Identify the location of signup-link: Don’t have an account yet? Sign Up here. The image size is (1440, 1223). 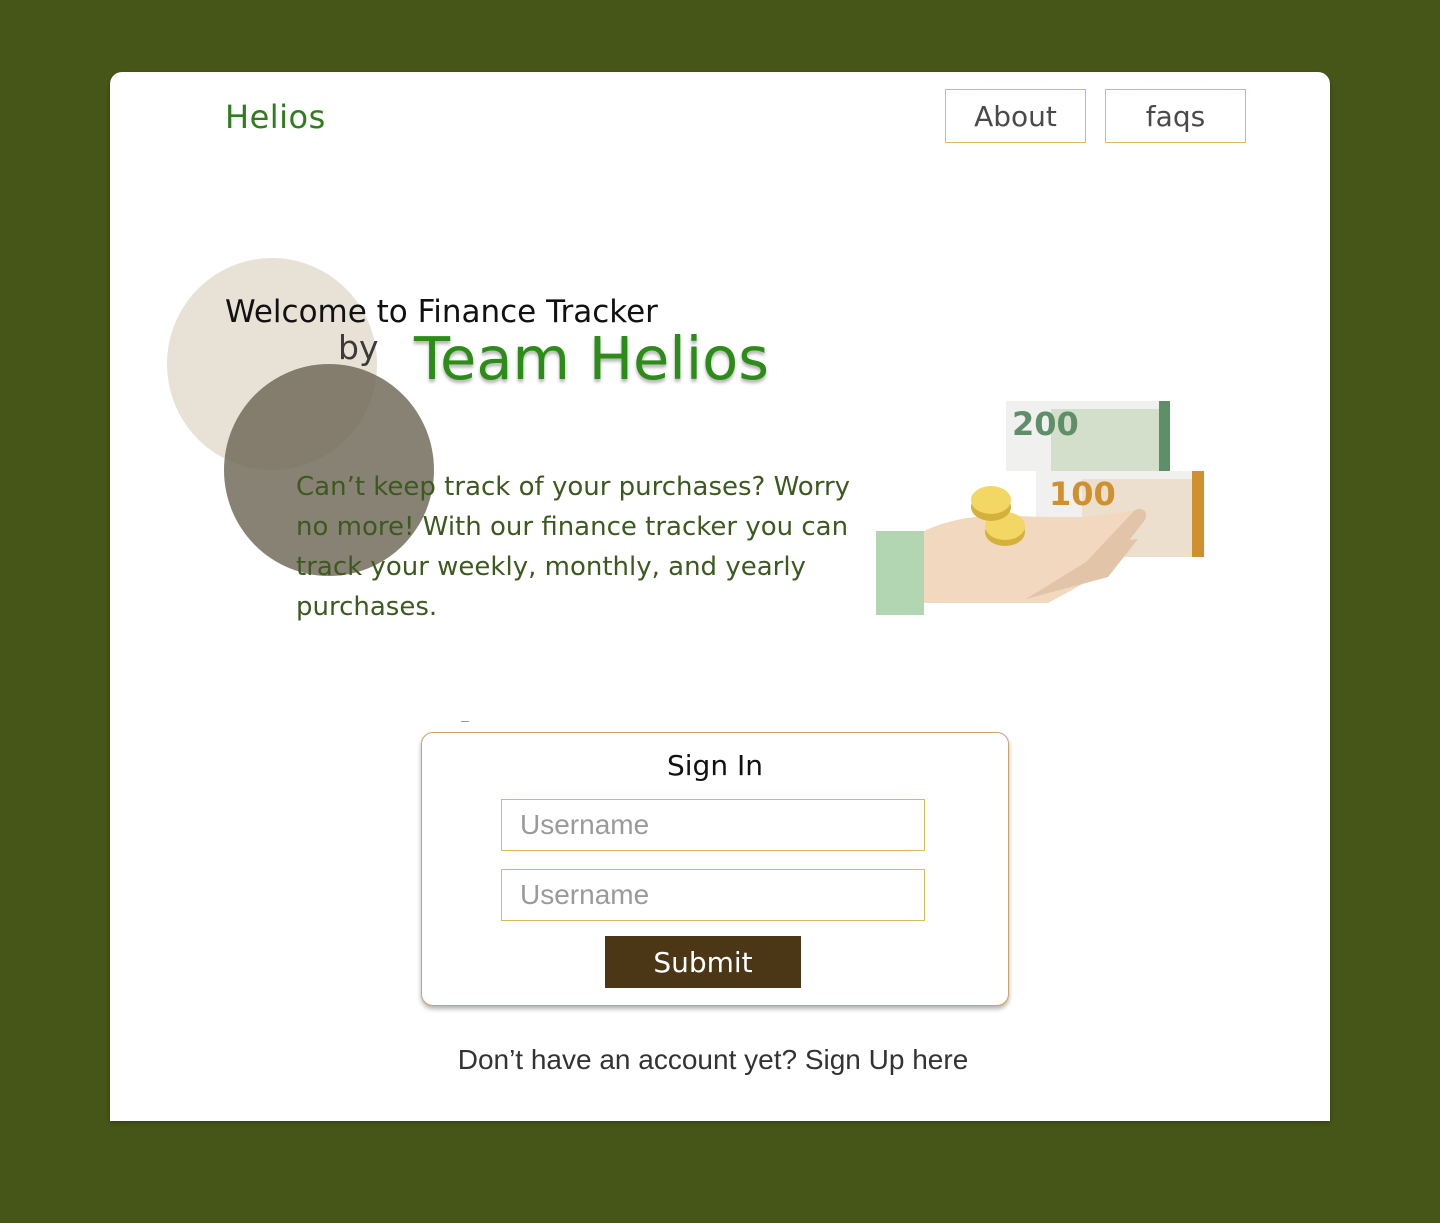
(713, 1060).